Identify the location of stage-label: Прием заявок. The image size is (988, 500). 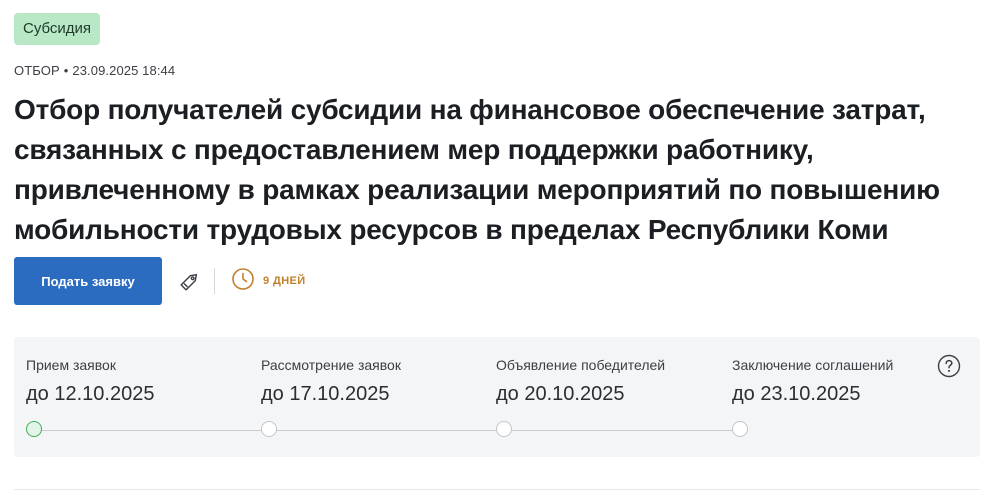
(71, 365).